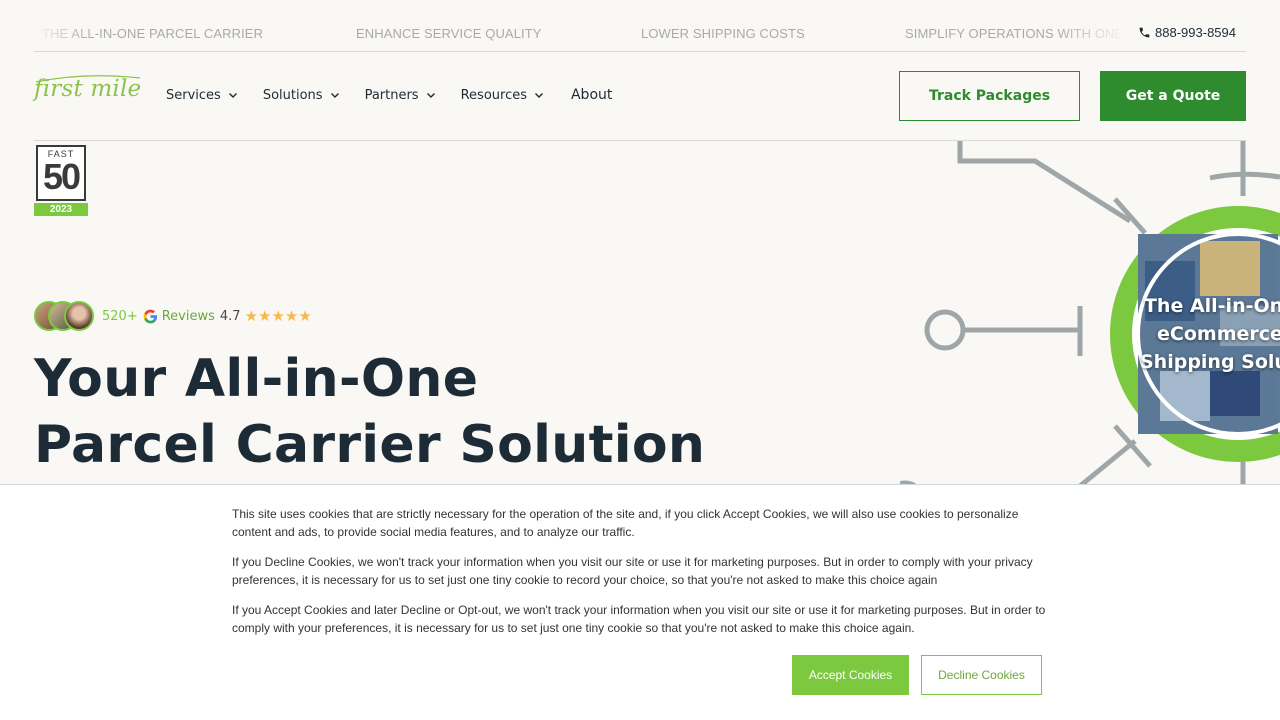 The width and height of the screenshot is (1280, 720). I want to click on ticker-item: LOWER SHIPPING COSTS, so click(723, 33).